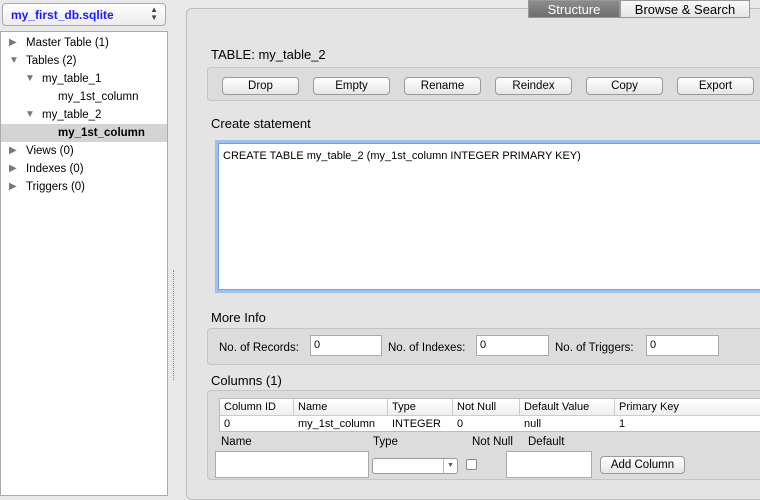  I want to click on chevron-down-icon: ▼, so click(450, 466).